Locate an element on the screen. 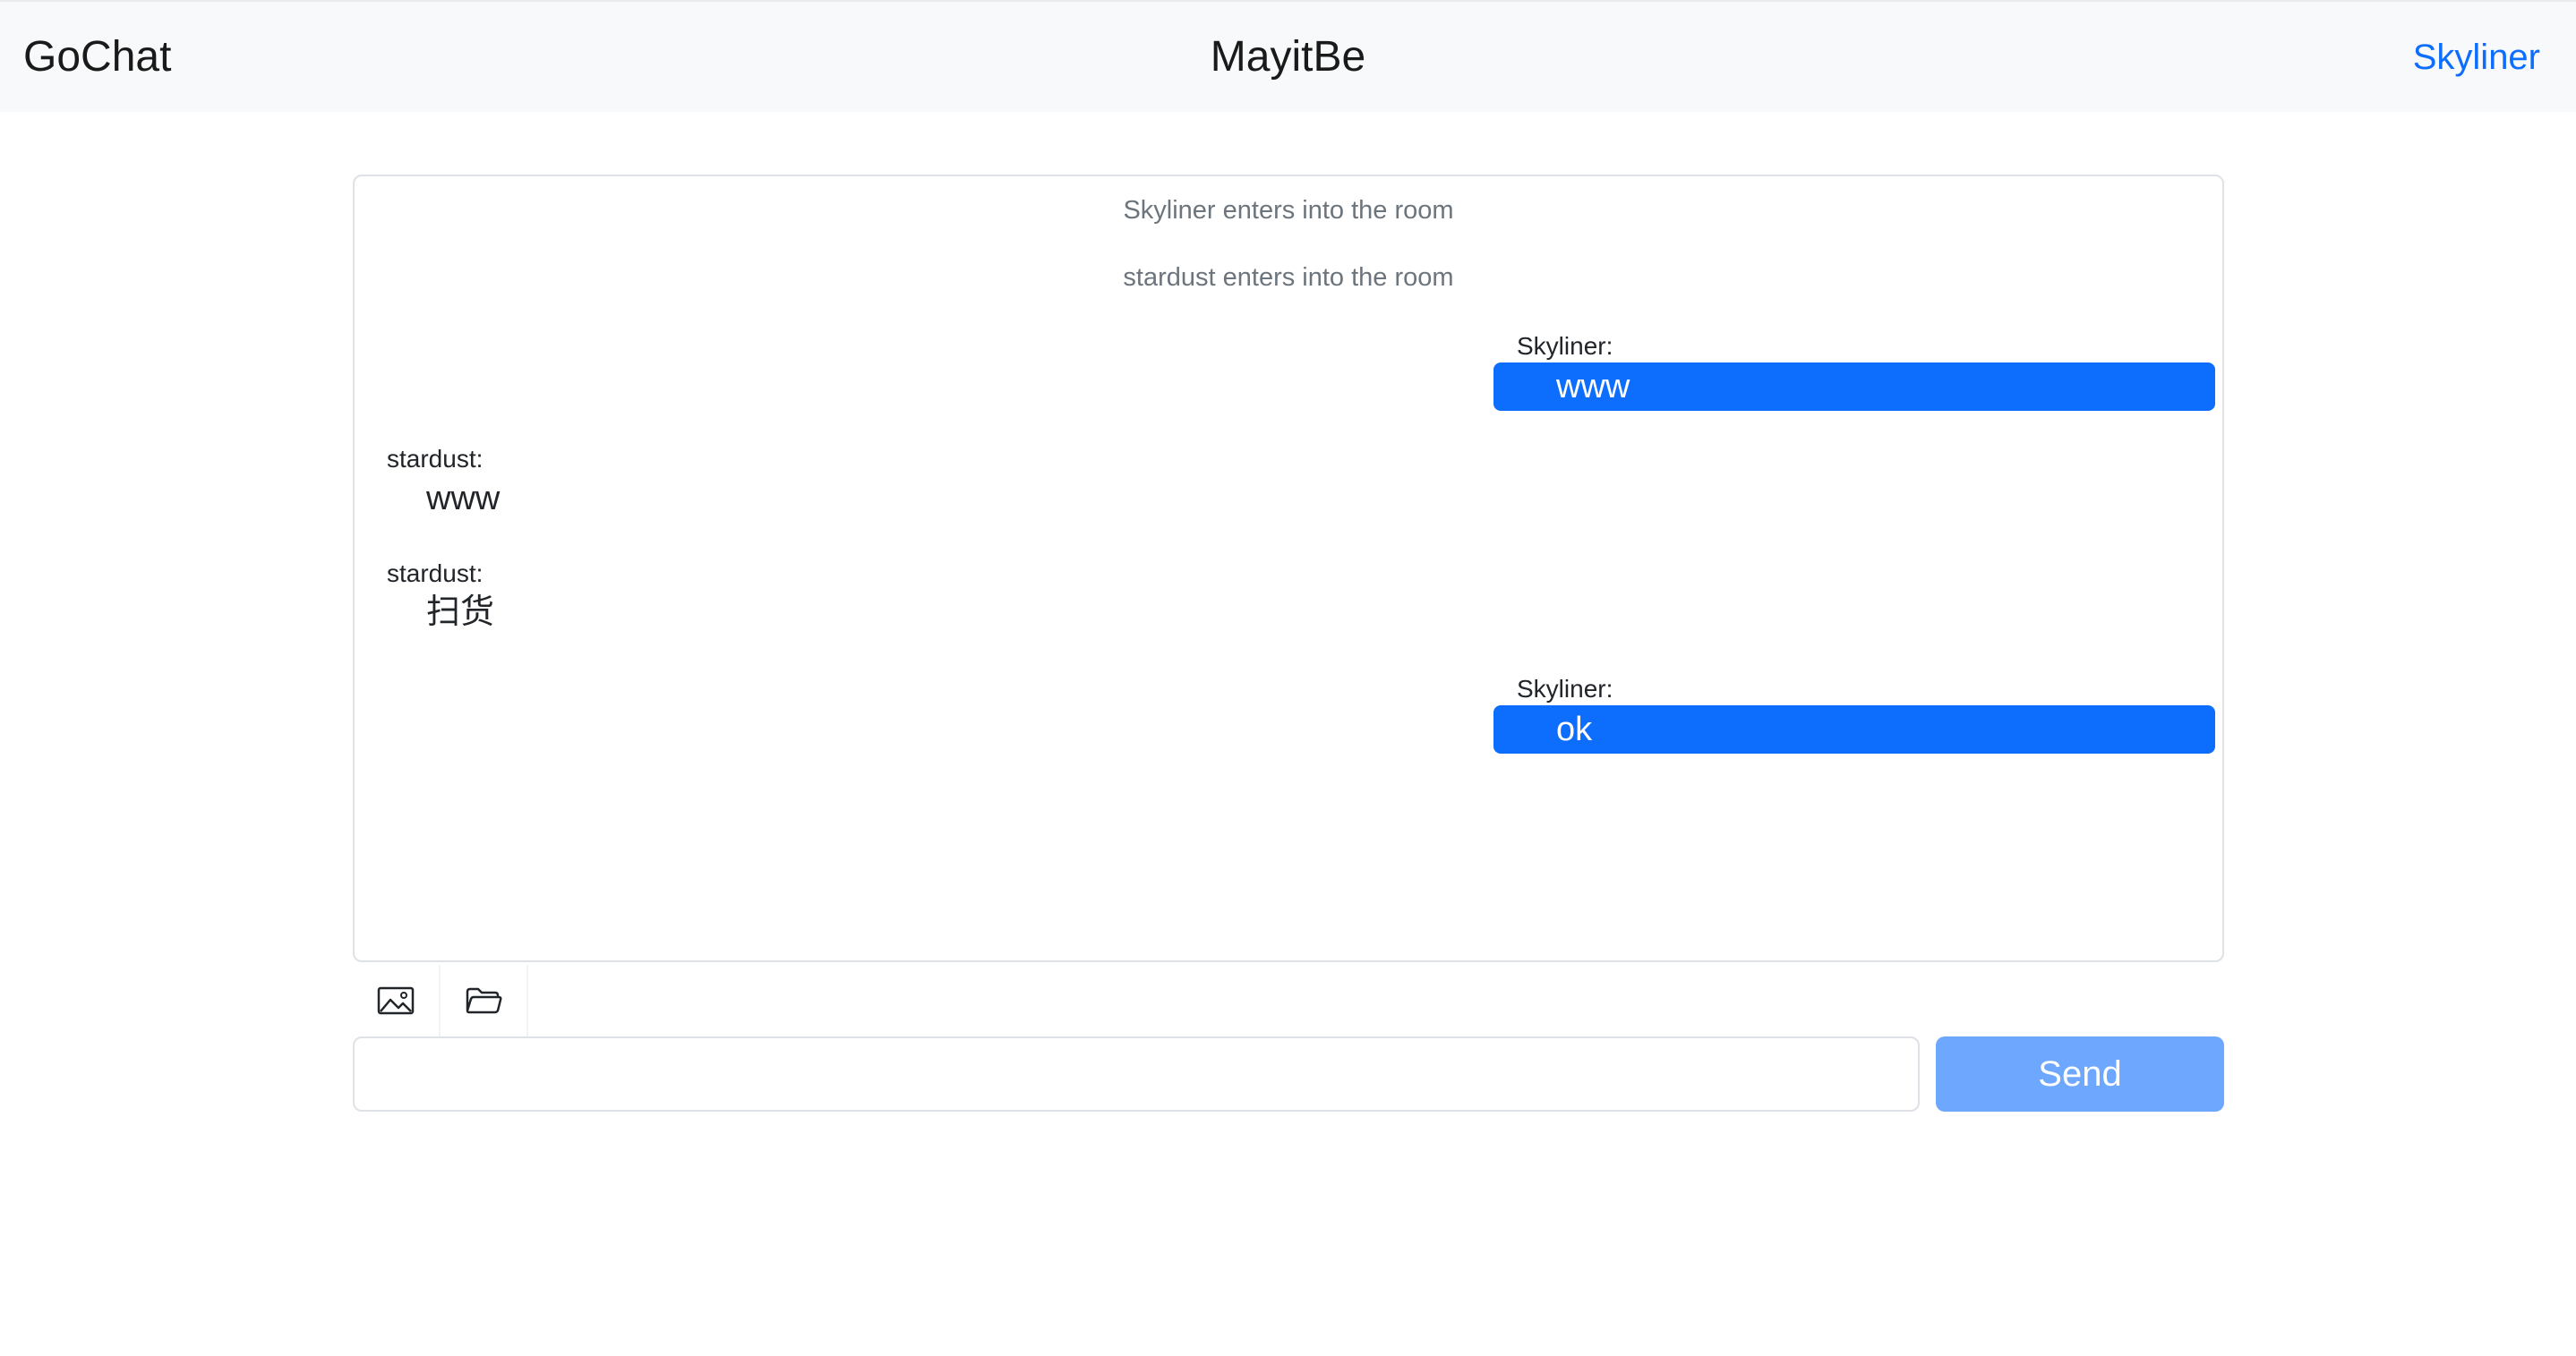 This screenshot has height=1356, width=2576. system-message: Skyliner enters into the room is located at coordinates (1288, 211).